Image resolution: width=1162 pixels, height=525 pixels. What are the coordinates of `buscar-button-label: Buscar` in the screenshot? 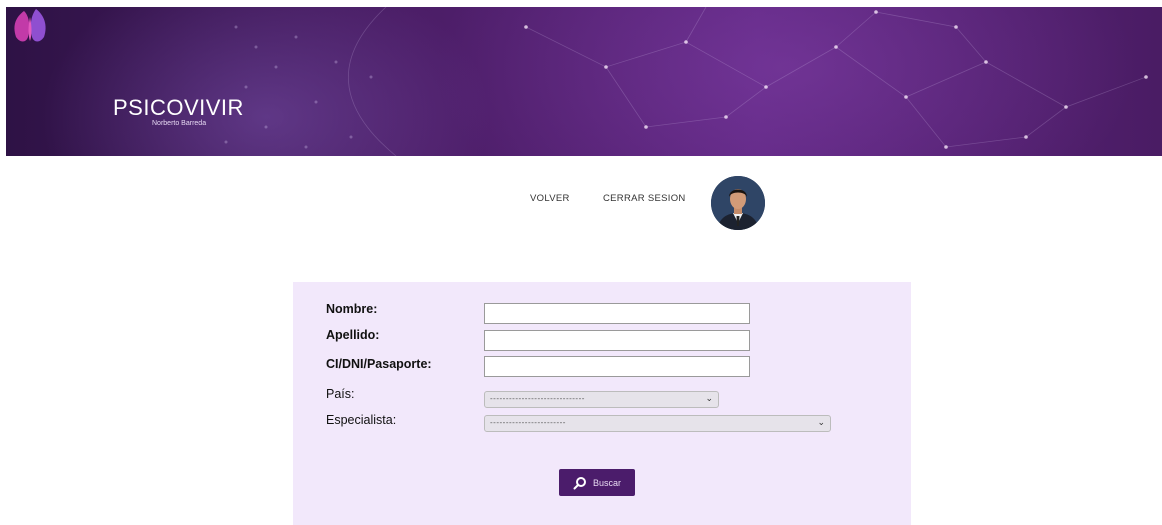 It's located at (606, 482).